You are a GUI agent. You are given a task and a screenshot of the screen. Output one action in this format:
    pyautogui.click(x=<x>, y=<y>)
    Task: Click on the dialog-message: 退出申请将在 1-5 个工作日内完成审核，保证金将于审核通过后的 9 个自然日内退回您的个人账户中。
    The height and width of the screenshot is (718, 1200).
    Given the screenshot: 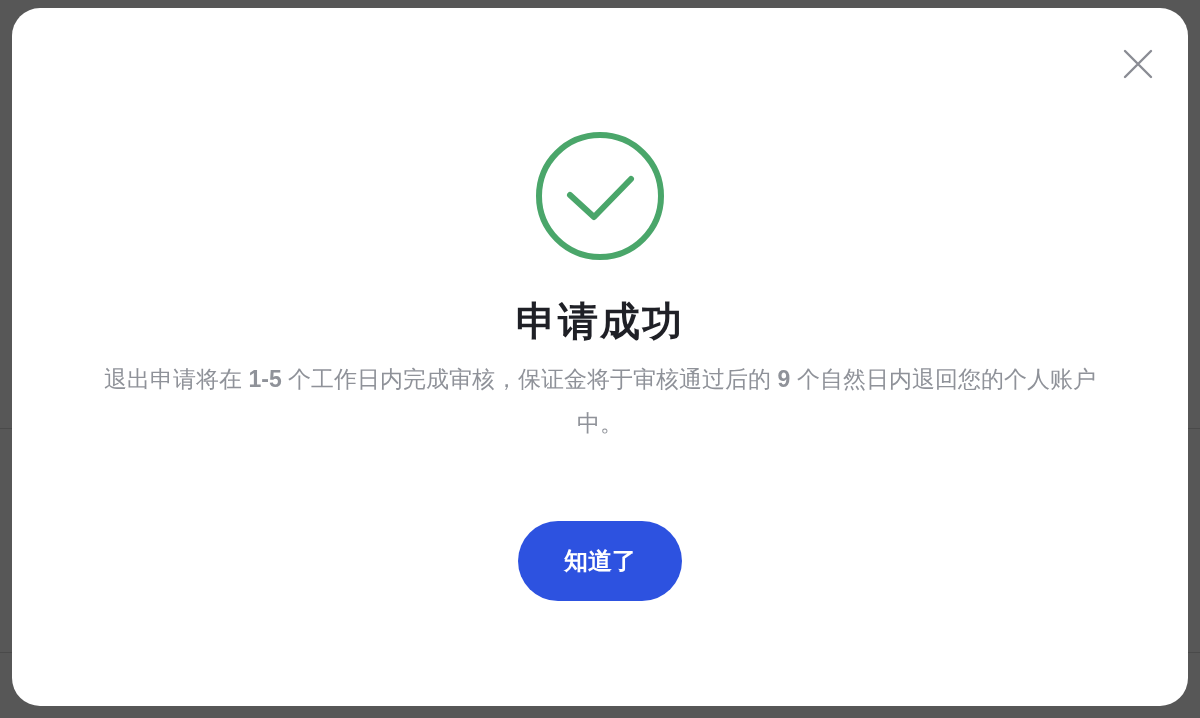 What is the action you would take?
    pyautogui.click(x=600, y=401)
    